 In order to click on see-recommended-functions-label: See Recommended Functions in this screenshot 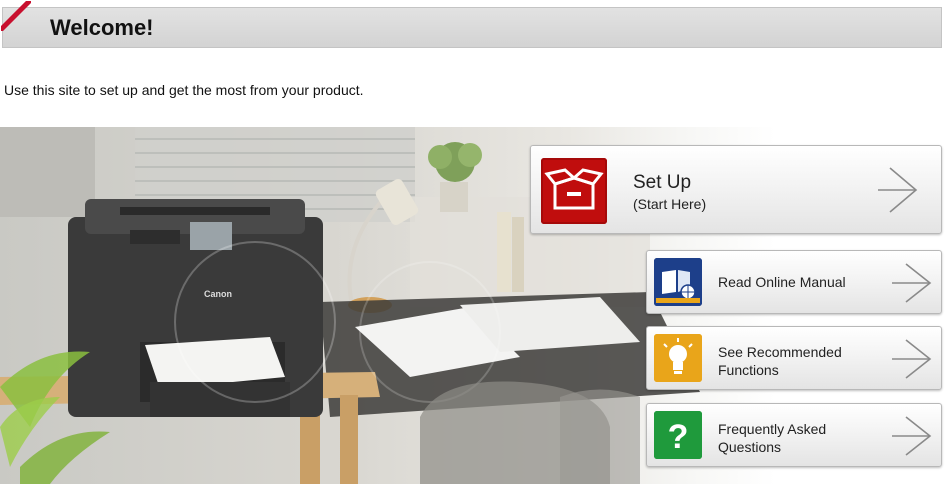, I will do `click(780, 361)`.